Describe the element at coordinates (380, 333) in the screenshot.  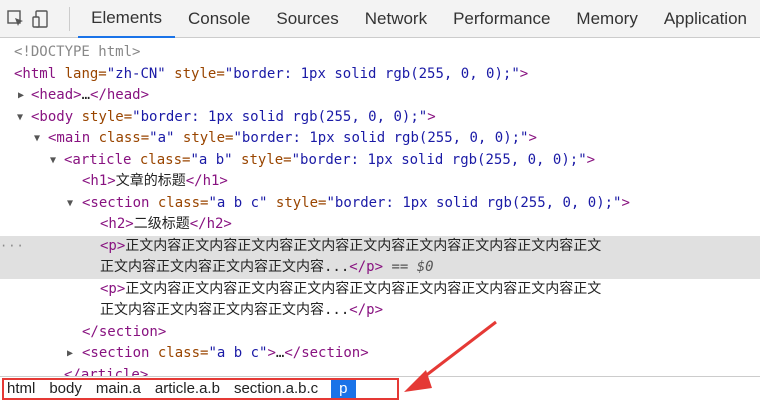
I see `dom-node-section-close: </section>` at that location.